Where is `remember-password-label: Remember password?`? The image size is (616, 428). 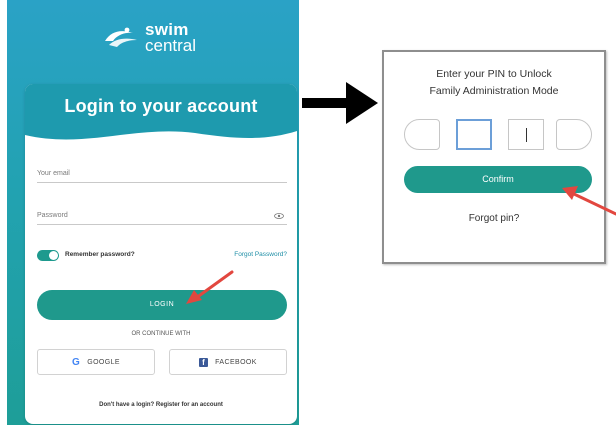 remember-password-label: Remember password? is located at coordinates (100, 254).